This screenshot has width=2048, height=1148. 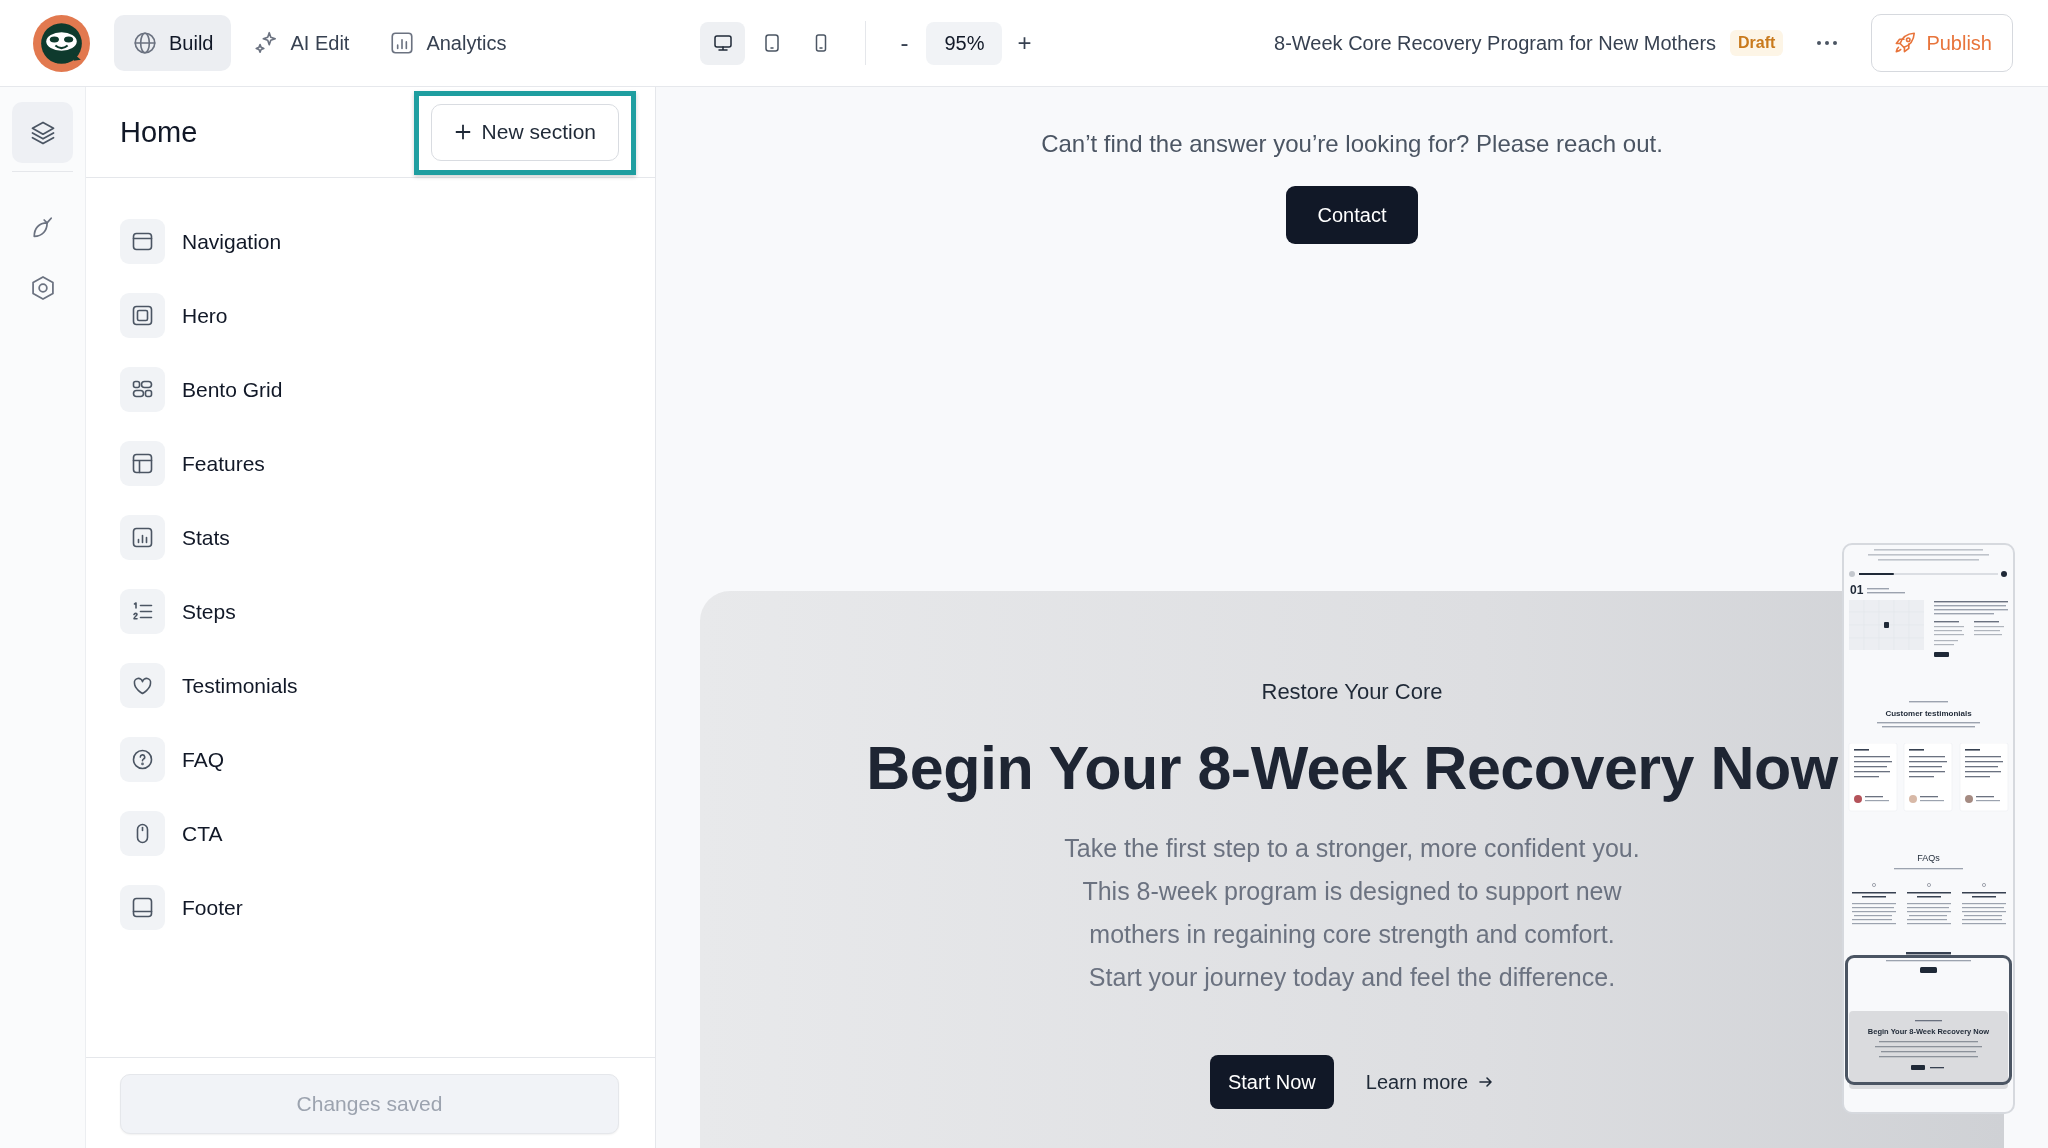 I want to click on preview-text-lines, so click(x=1887, y=590).